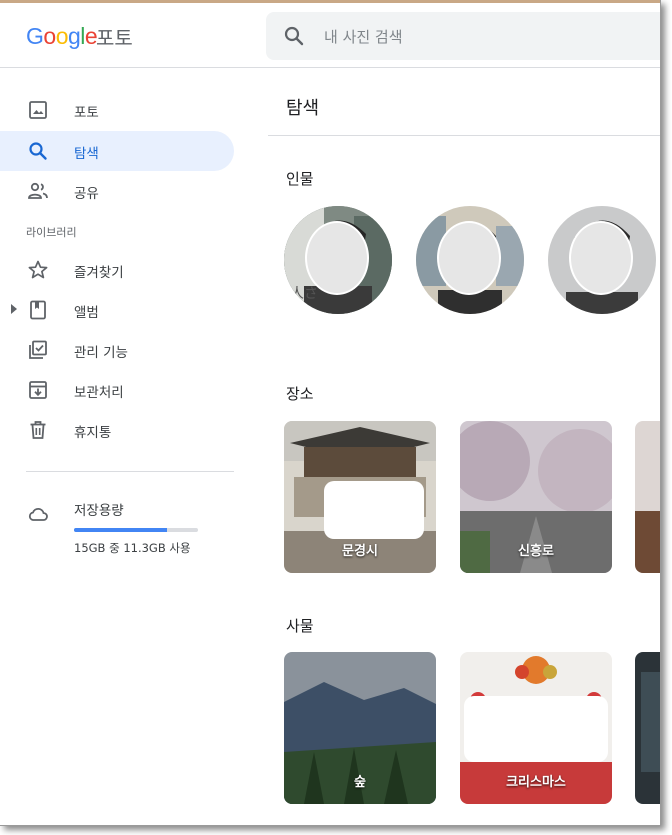  I want to click on sidebar-item-label: 휴지통, so click(93, 433).